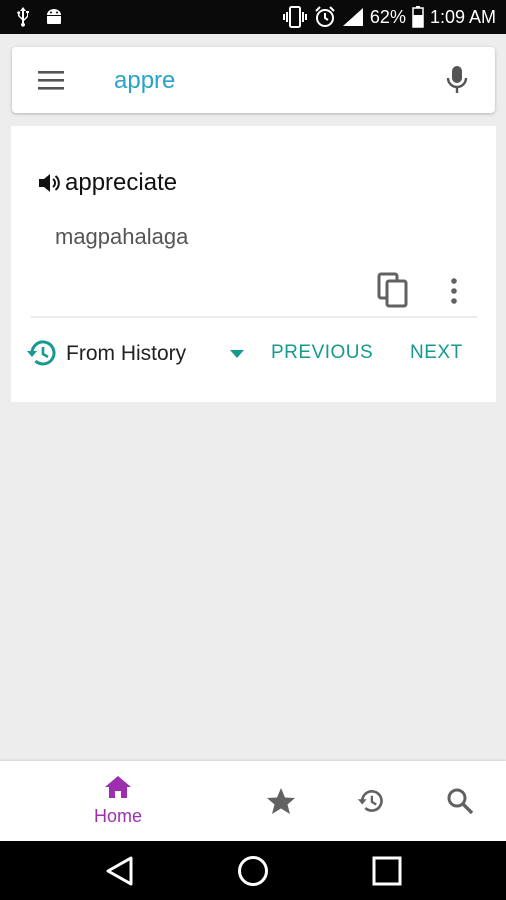 This screenshot has height=900, width=506. I want to click on history-navigation: From History PREVIOUS NEXT, so click(256, 354).